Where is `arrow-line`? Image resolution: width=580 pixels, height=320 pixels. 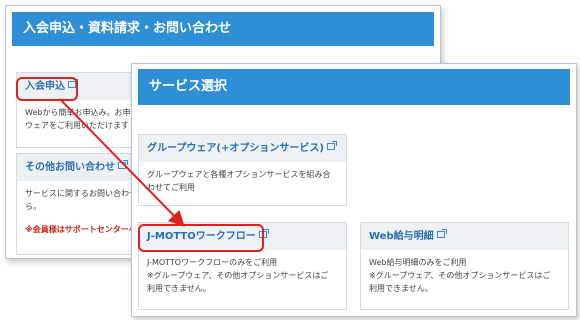 arrow-line is located at coordinates (122, 162).